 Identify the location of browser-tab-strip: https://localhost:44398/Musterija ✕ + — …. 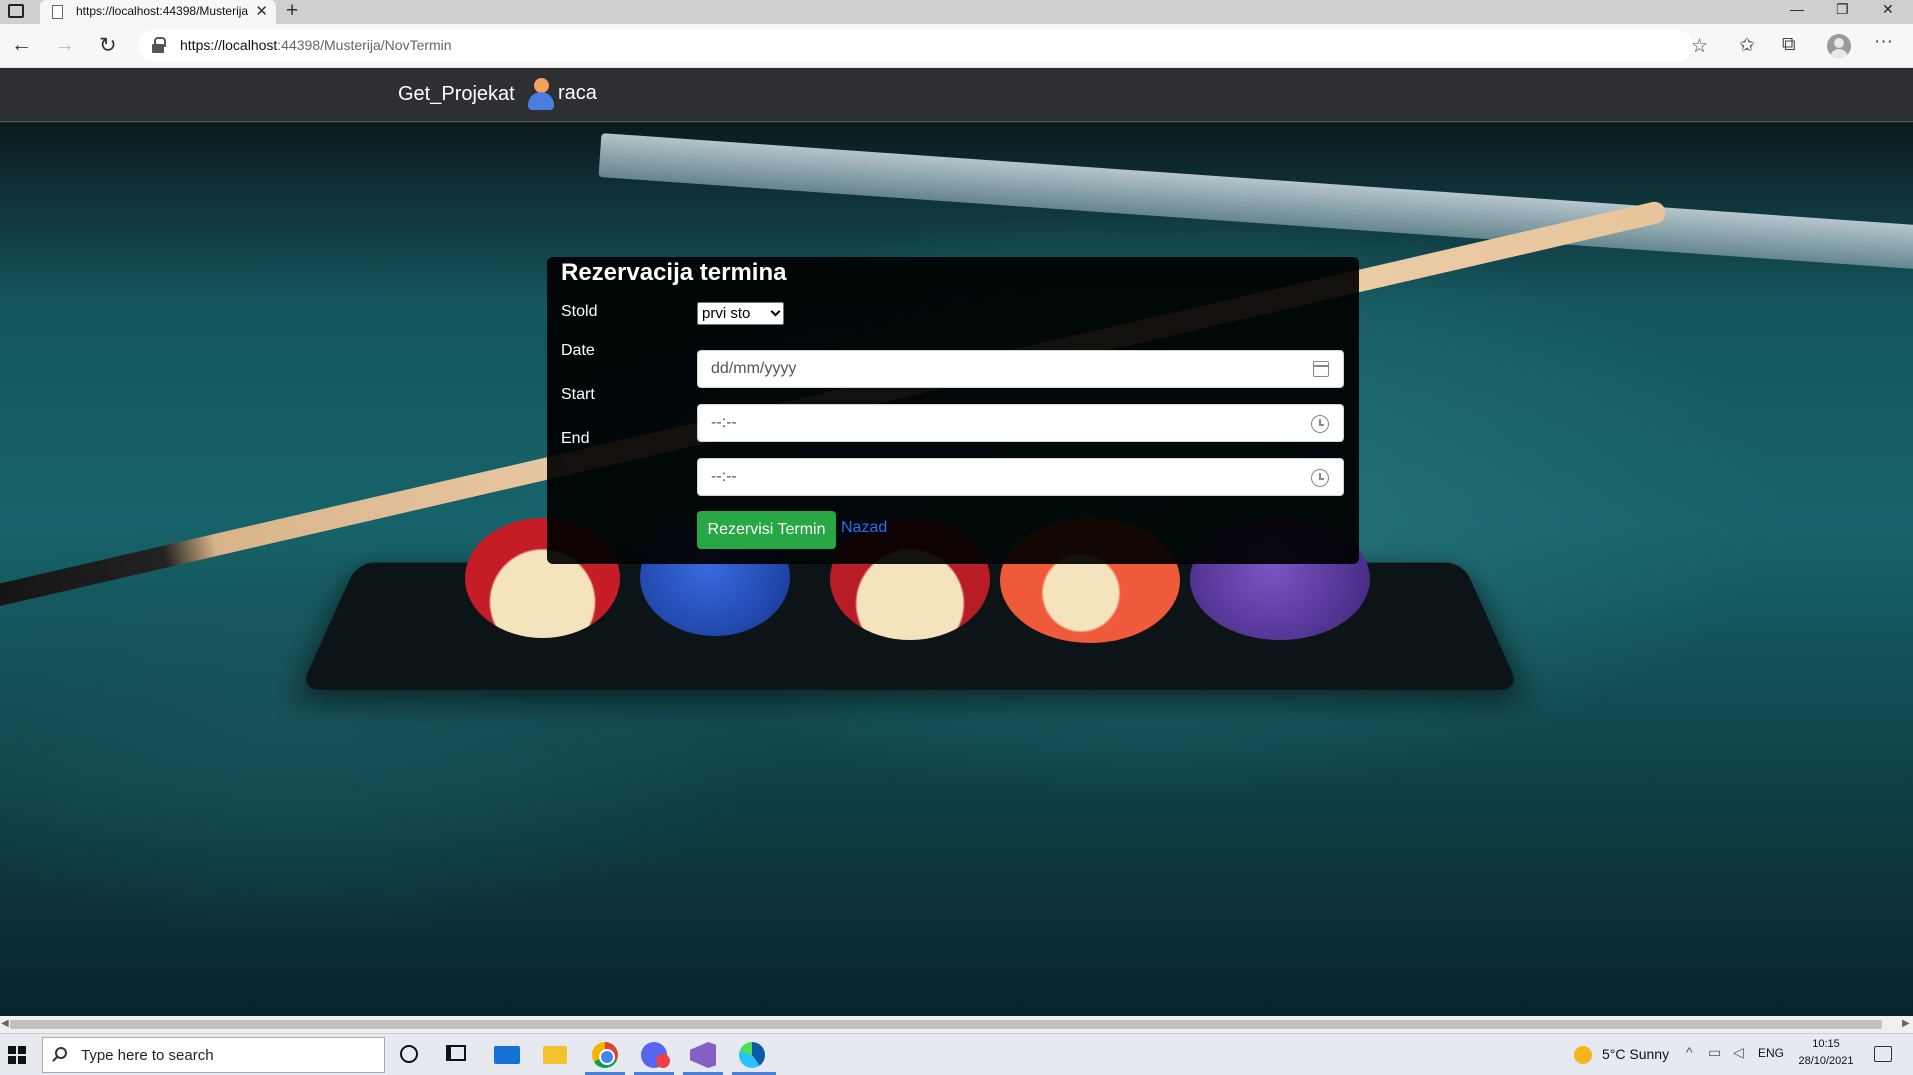
(956, 12).